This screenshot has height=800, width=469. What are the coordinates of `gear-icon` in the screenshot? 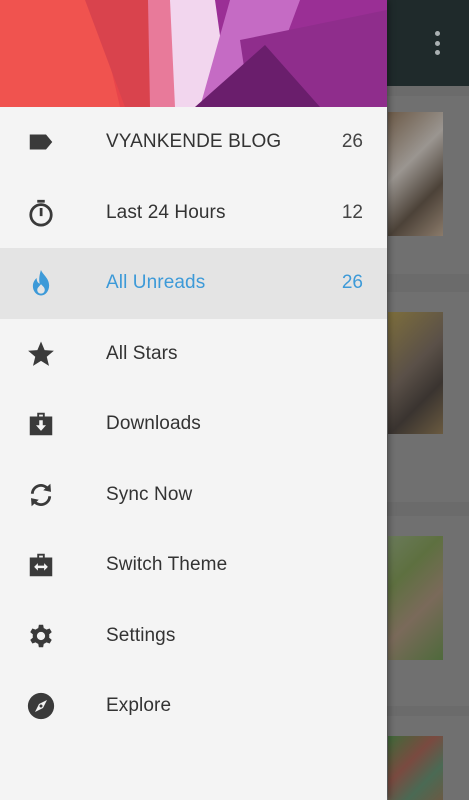 It's located at (41, 636).